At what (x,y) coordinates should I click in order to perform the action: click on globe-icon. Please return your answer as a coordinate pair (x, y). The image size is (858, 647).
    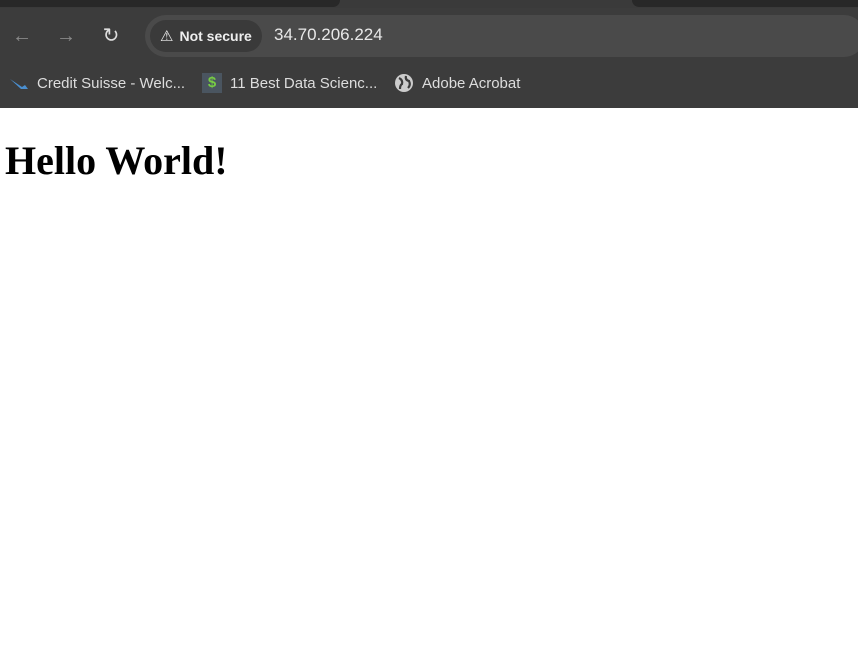
    Looking at the image, I should click on (404, 83).